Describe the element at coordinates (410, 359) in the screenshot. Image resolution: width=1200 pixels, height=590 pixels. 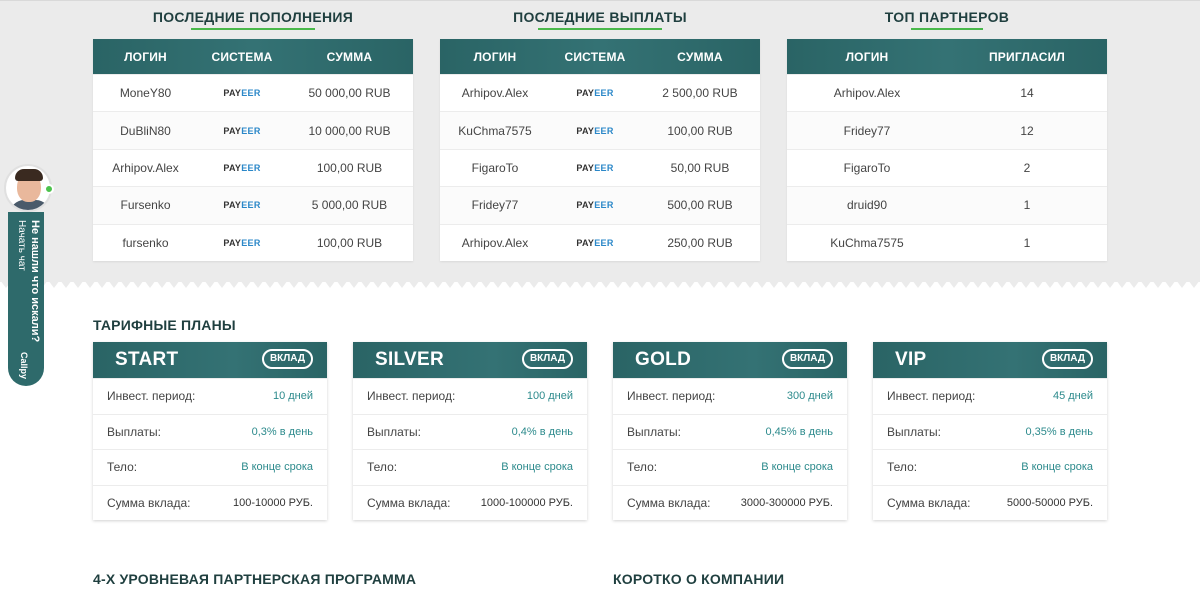
I see `plan-name: SILVER` at that location.